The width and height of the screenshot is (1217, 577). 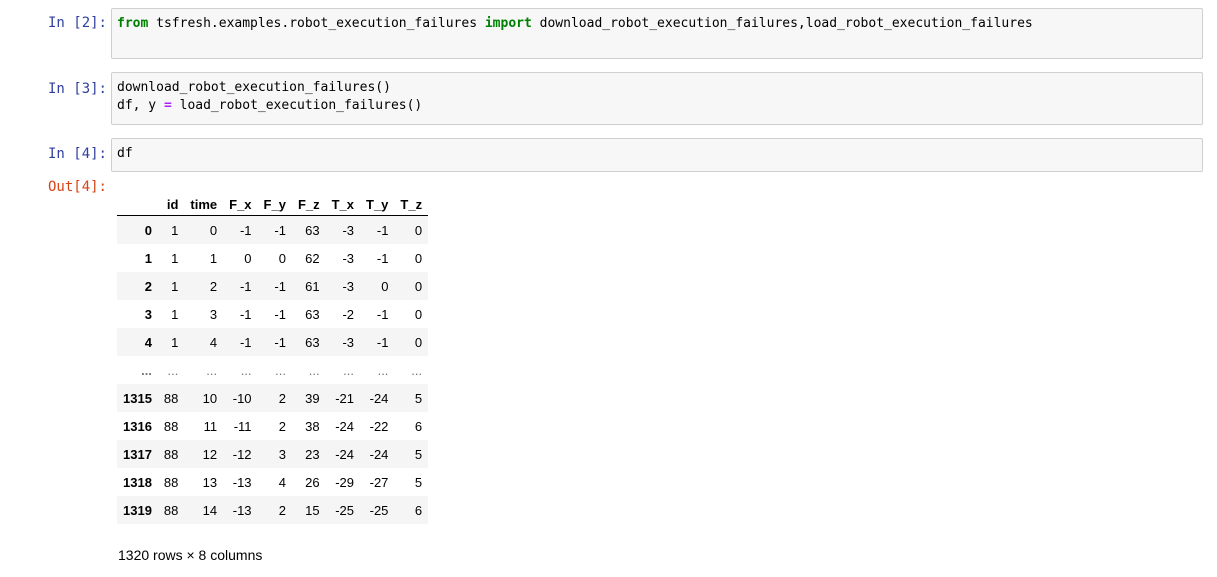 What do you see at coordinates (77, 187) in the screenshot?
I see `output-prompt: Out[4]:` at bounding box center [77, 187].